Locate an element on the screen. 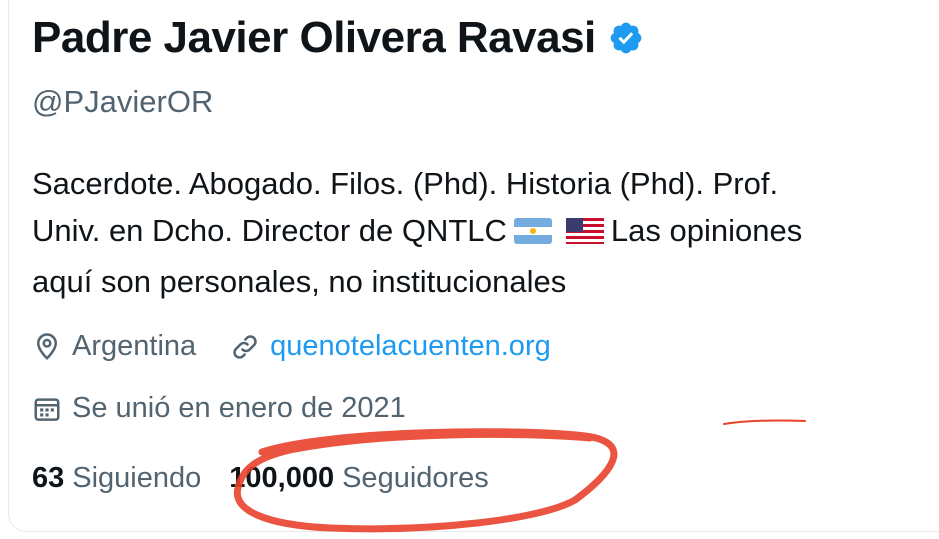 This screenshot has width=939, height=539. followers-link: 100,000 Seguidores is located at coordinates (359, 478).